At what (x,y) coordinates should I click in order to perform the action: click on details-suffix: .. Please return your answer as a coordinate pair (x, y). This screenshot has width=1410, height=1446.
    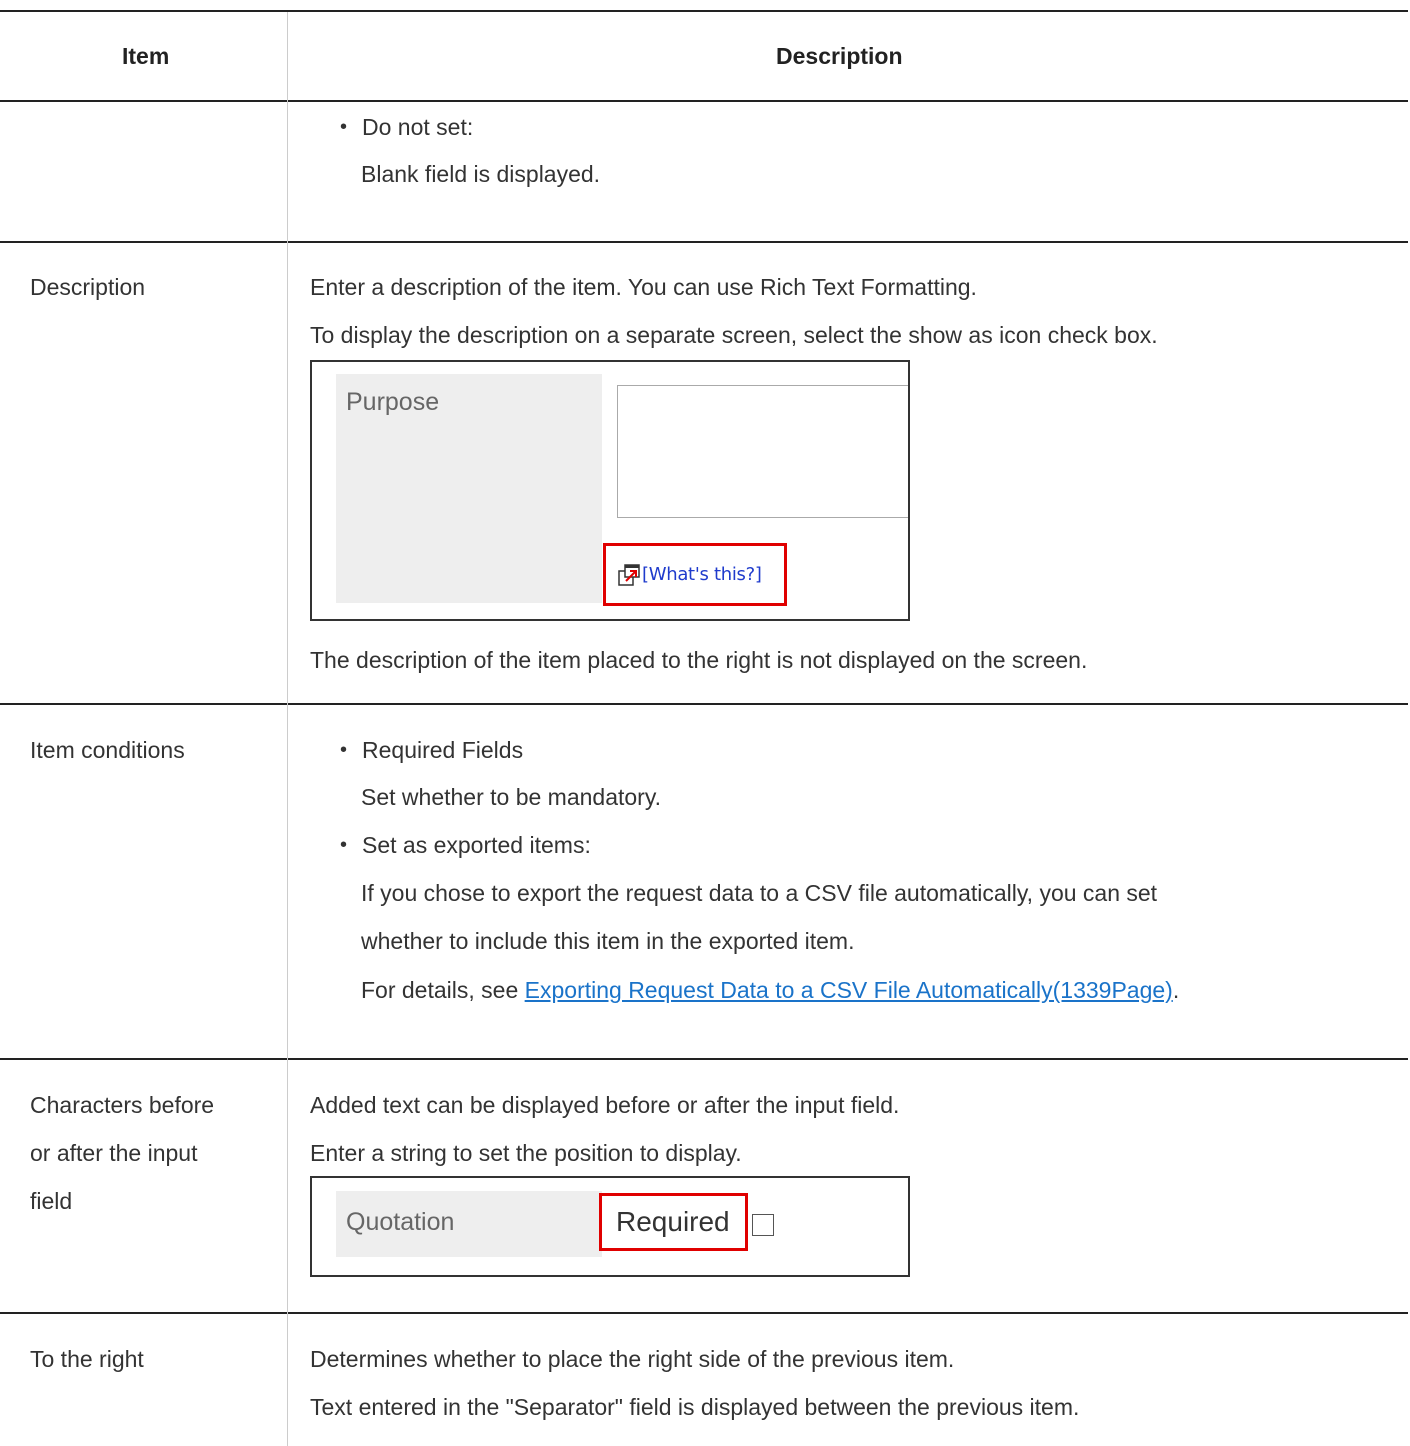
    Looking at the image, I should click on (1176, 990).